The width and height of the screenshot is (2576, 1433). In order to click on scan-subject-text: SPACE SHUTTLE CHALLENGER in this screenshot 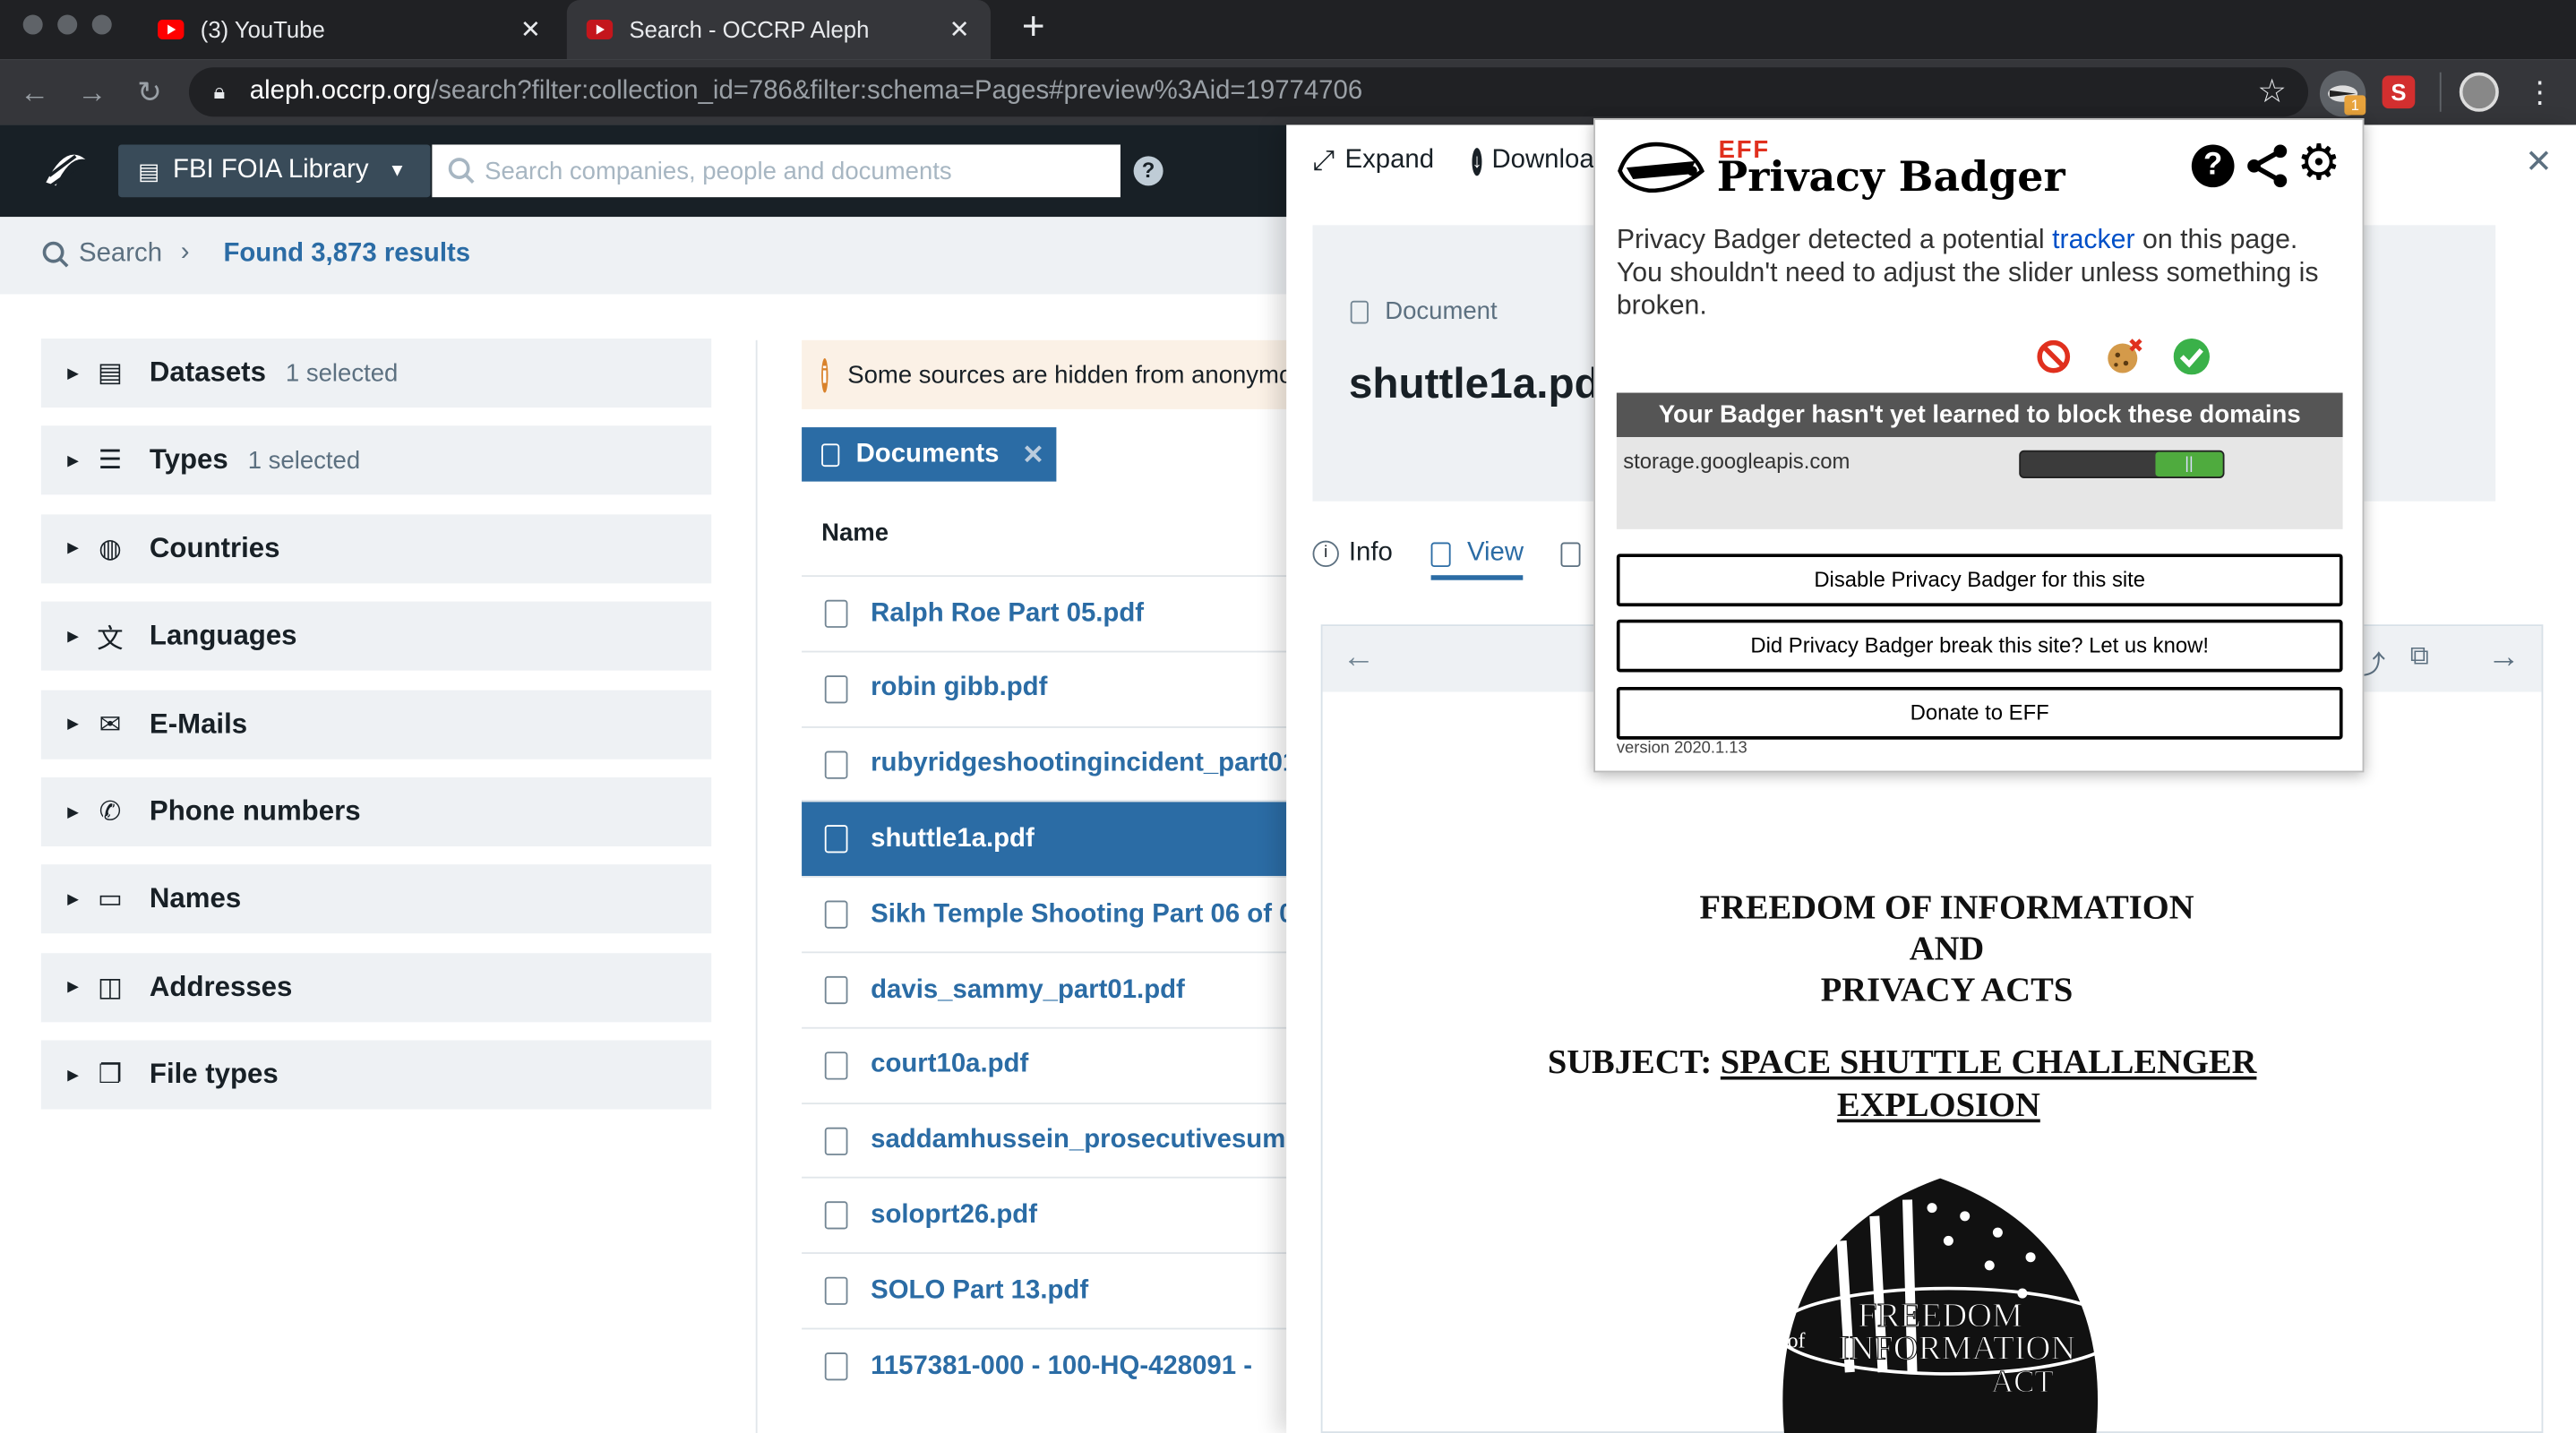, I will do `click(1988, 1062)`.